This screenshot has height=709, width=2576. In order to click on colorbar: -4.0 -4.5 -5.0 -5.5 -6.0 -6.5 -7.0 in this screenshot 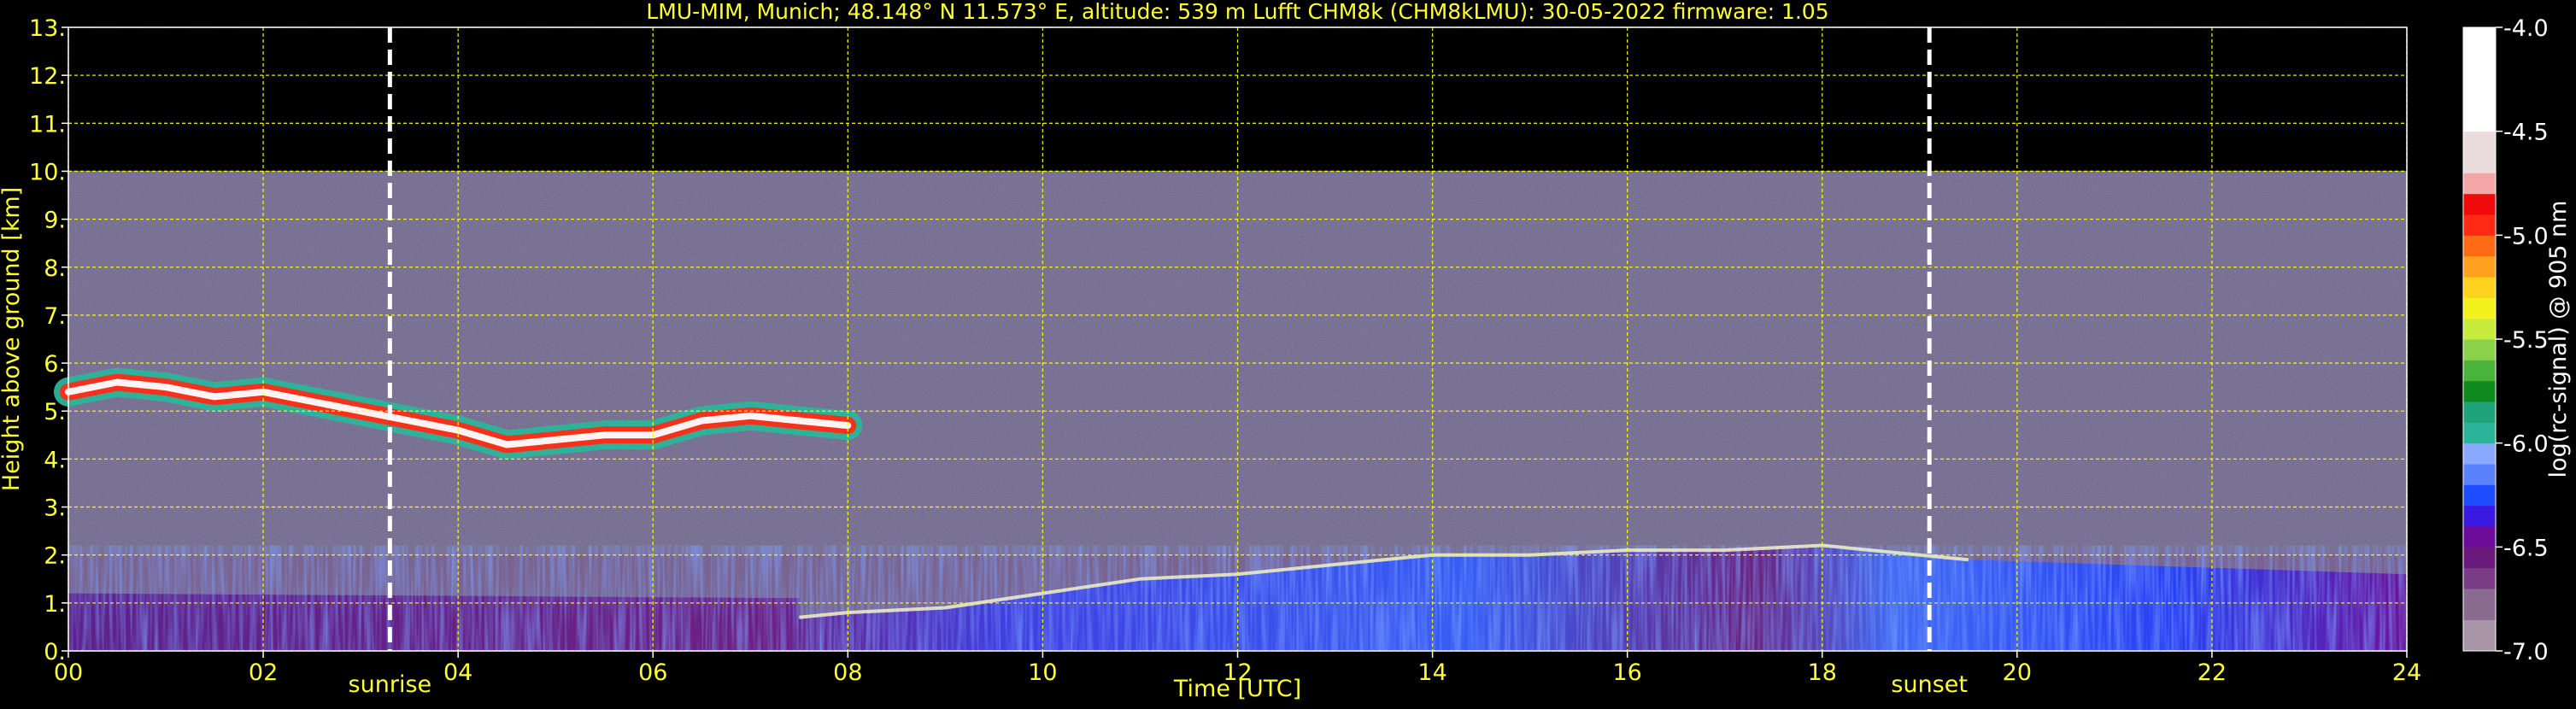, I will do `click(2505, 340)`.